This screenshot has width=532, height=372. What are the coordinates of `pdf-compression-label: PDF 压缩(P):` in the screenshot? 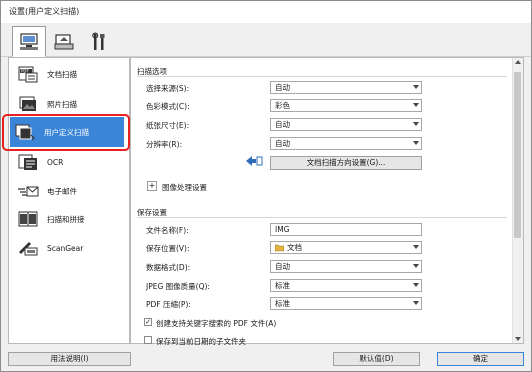 It's located at (168, 304).